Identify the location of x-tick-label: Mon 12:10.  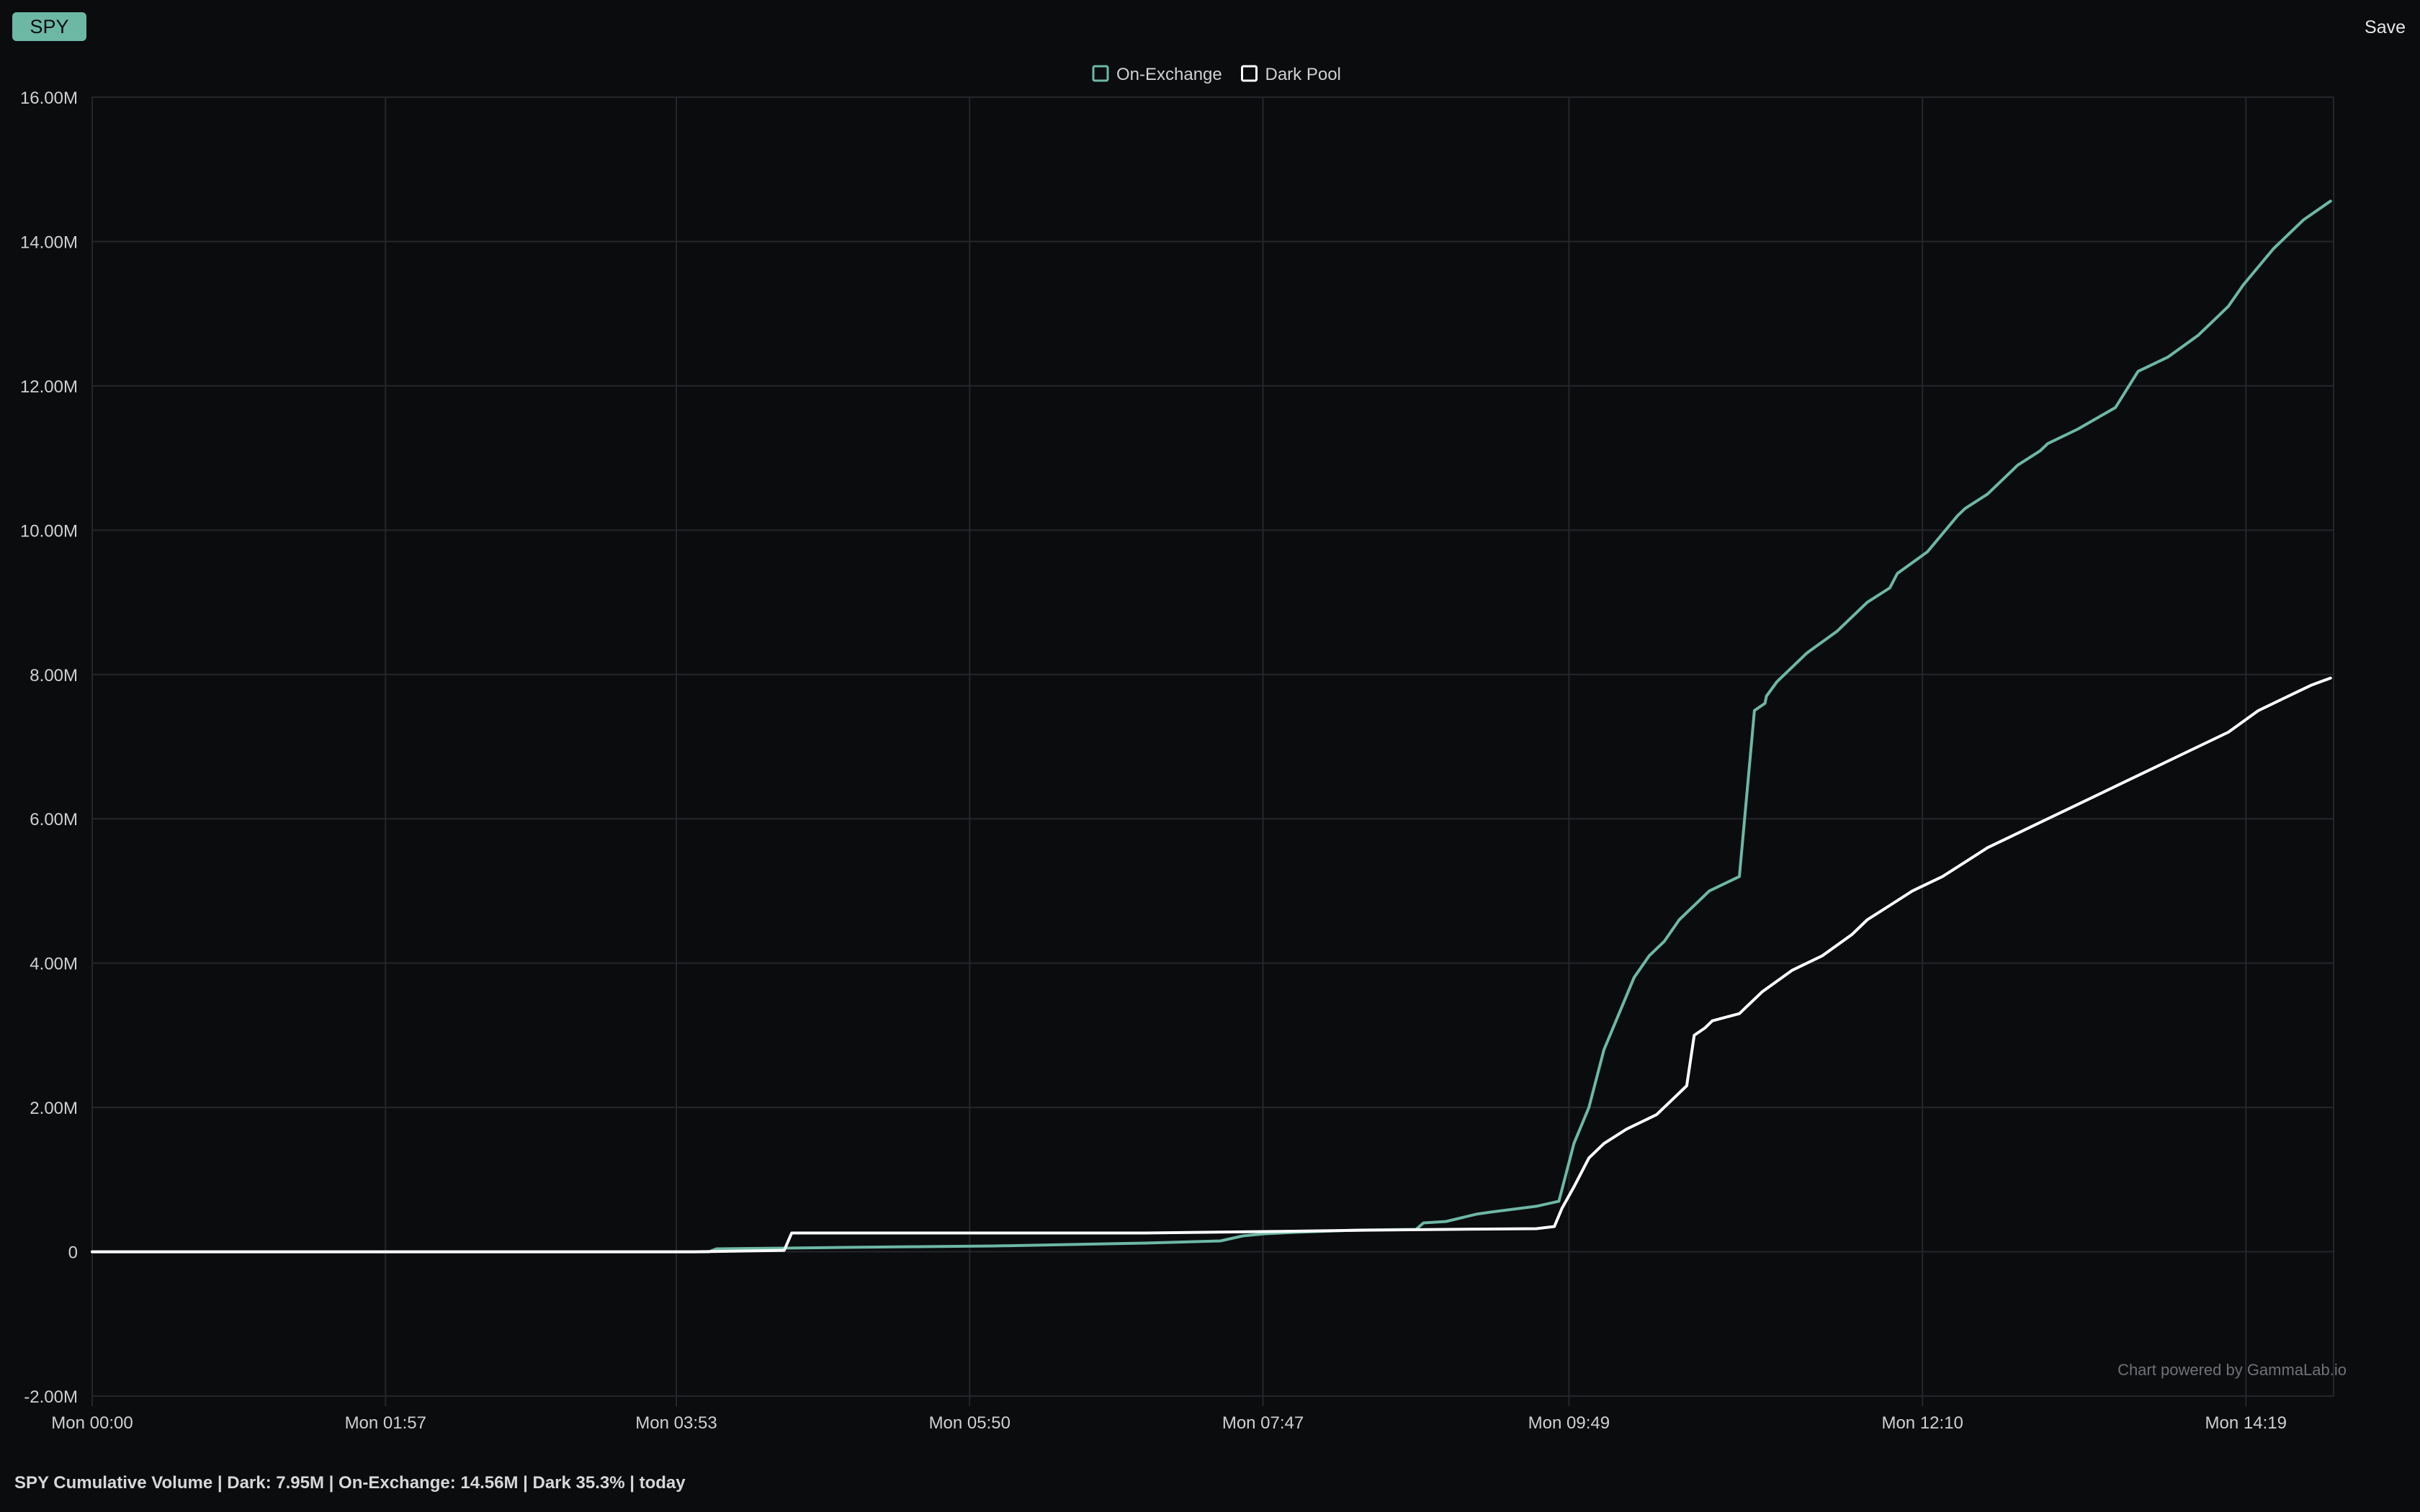
(1922, 1423).